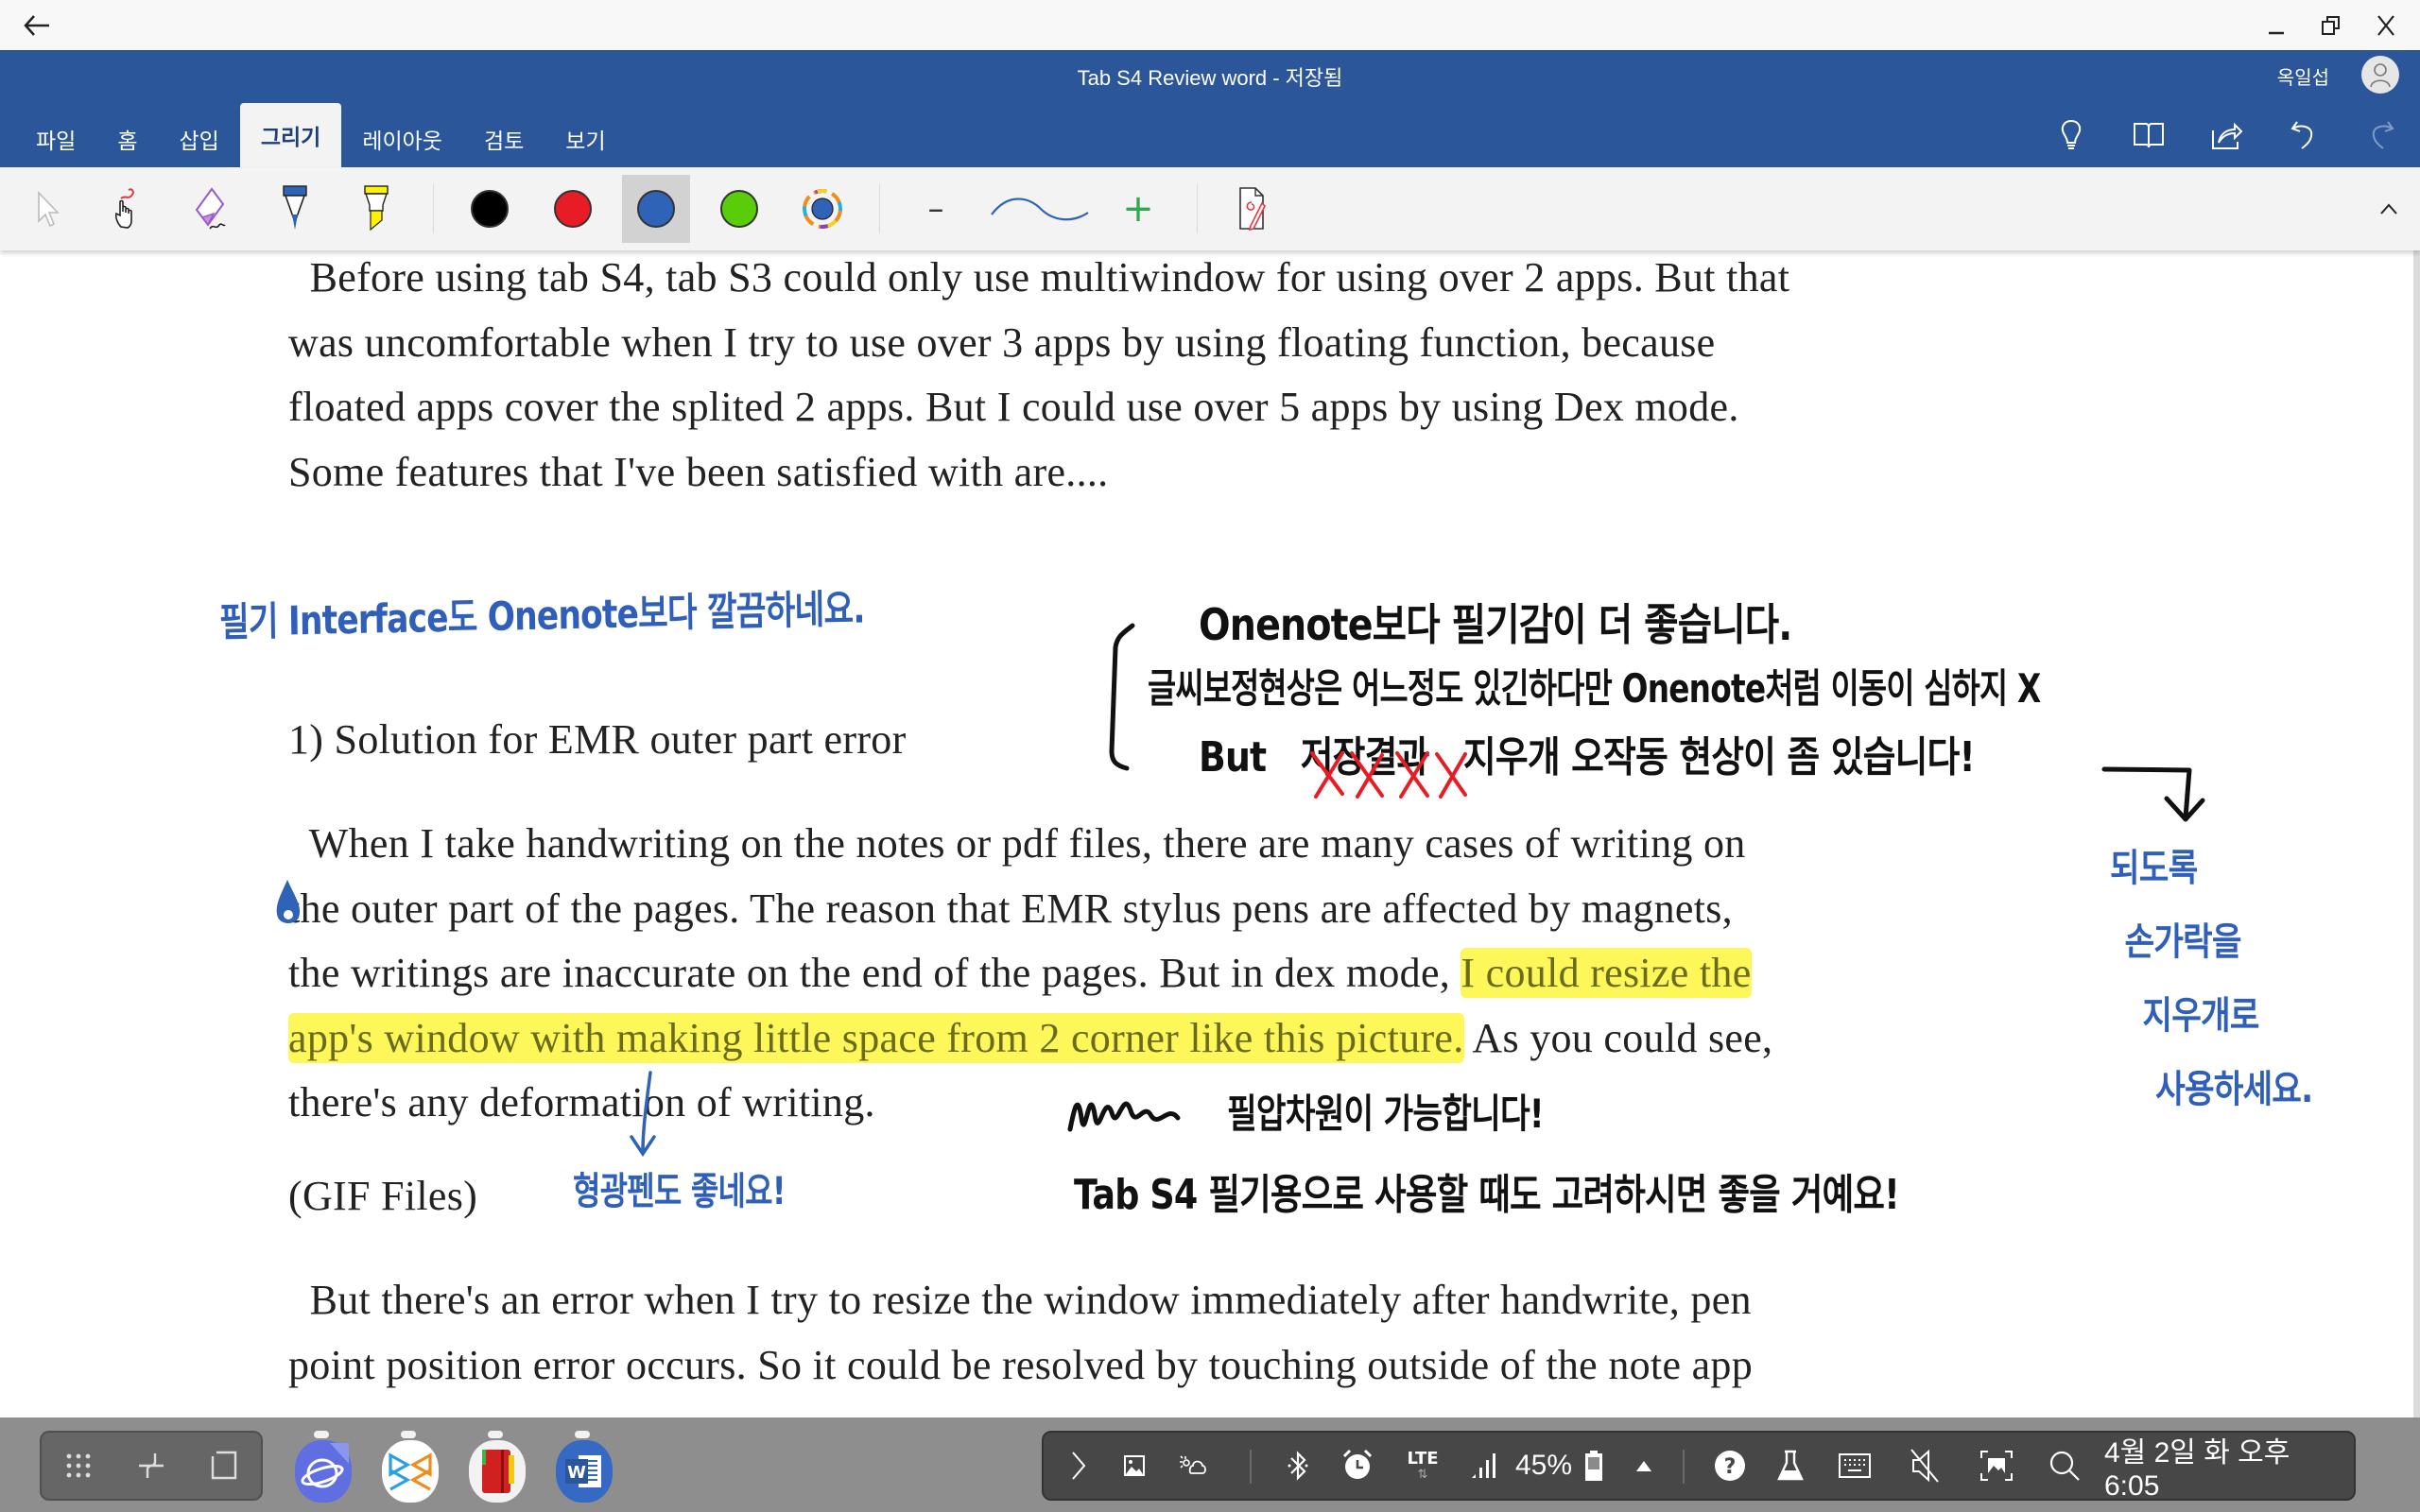  Describe the element at coordinates (402, 139) in the screenshot. I see `tab-layout: 레이아웃` at that location.